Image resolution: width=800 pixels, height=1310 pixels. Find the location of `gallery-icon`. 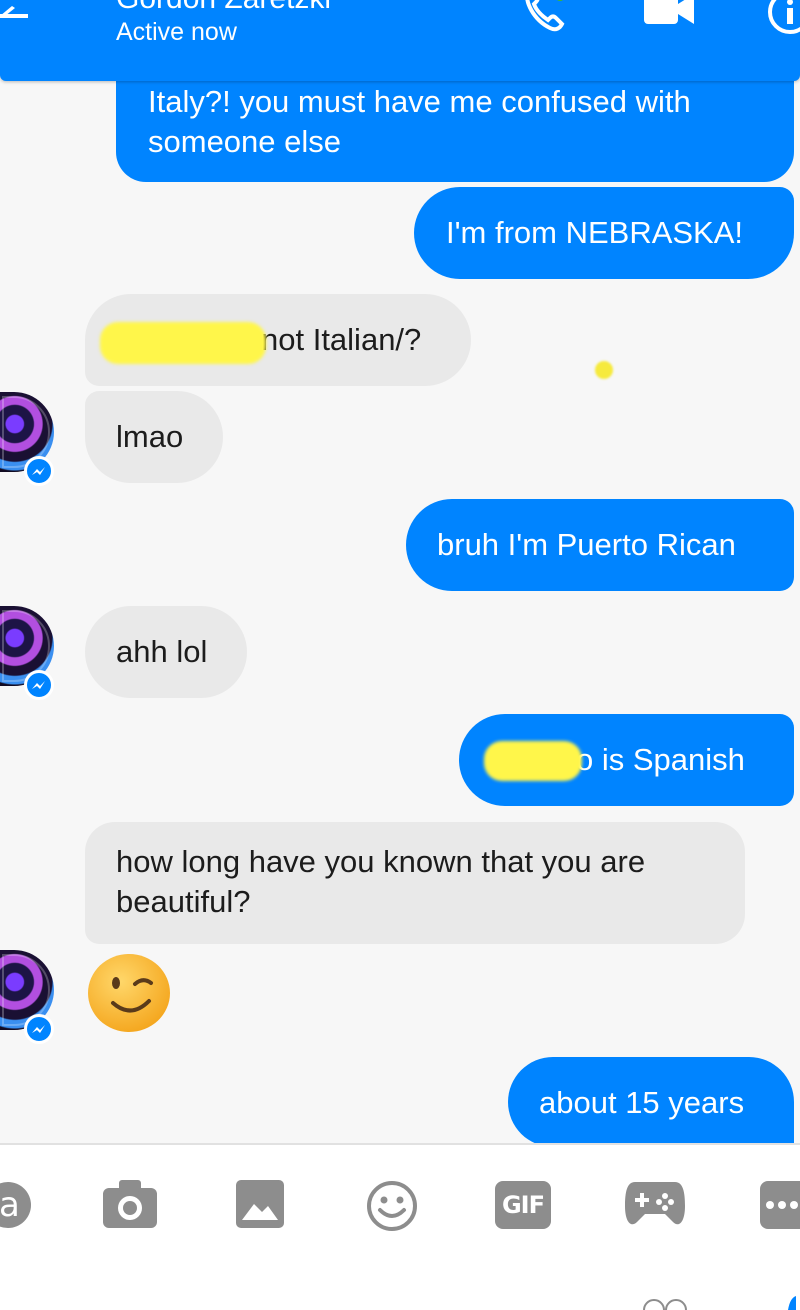

gallery-icon is located at coordinates (260, 1204).